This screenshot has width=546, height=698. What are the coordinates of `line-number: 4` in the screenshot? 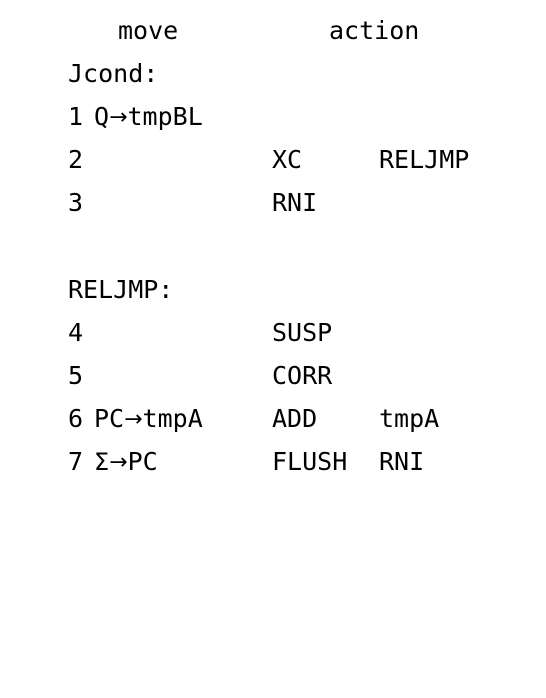 It's located at (76, 332).